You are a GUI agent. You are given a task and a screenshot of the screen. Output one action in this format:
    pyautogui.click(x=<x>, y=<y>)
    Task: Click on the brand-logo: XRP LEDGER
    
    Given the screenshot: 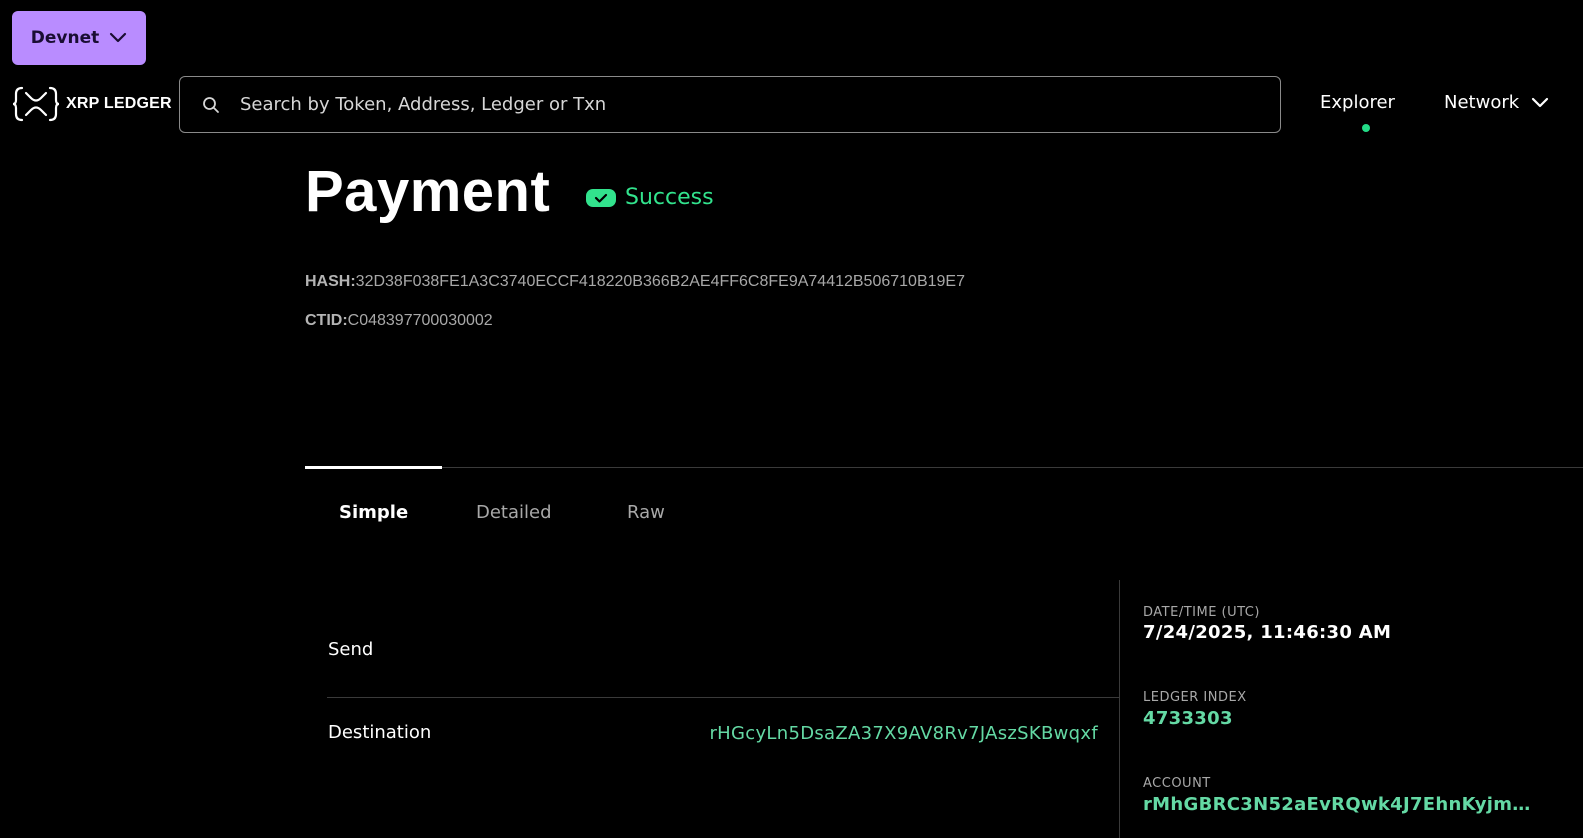 What is the action you would take?
    pyautogui.click(x=92, y=104)
    